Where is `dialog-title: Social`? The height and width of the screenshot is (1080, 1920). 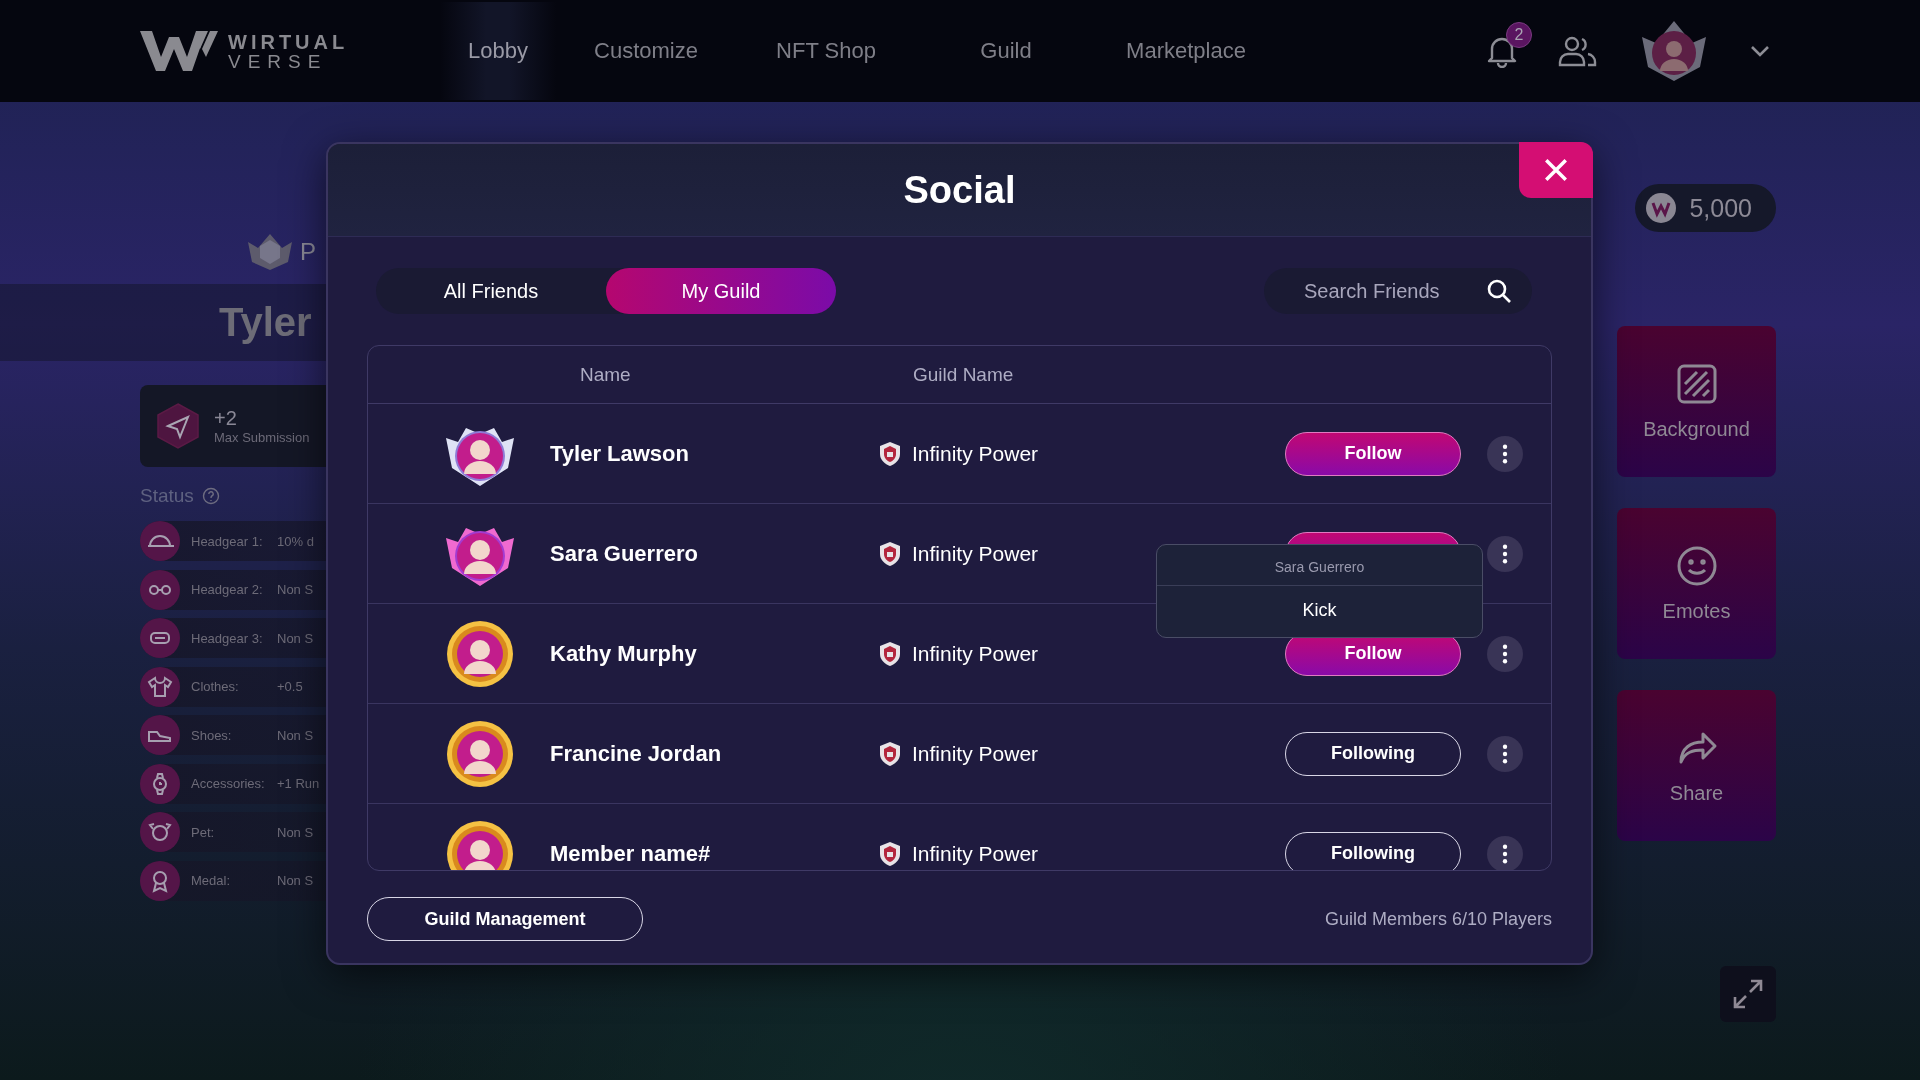
dialog-title: Social is located at coordinates (959, 190).